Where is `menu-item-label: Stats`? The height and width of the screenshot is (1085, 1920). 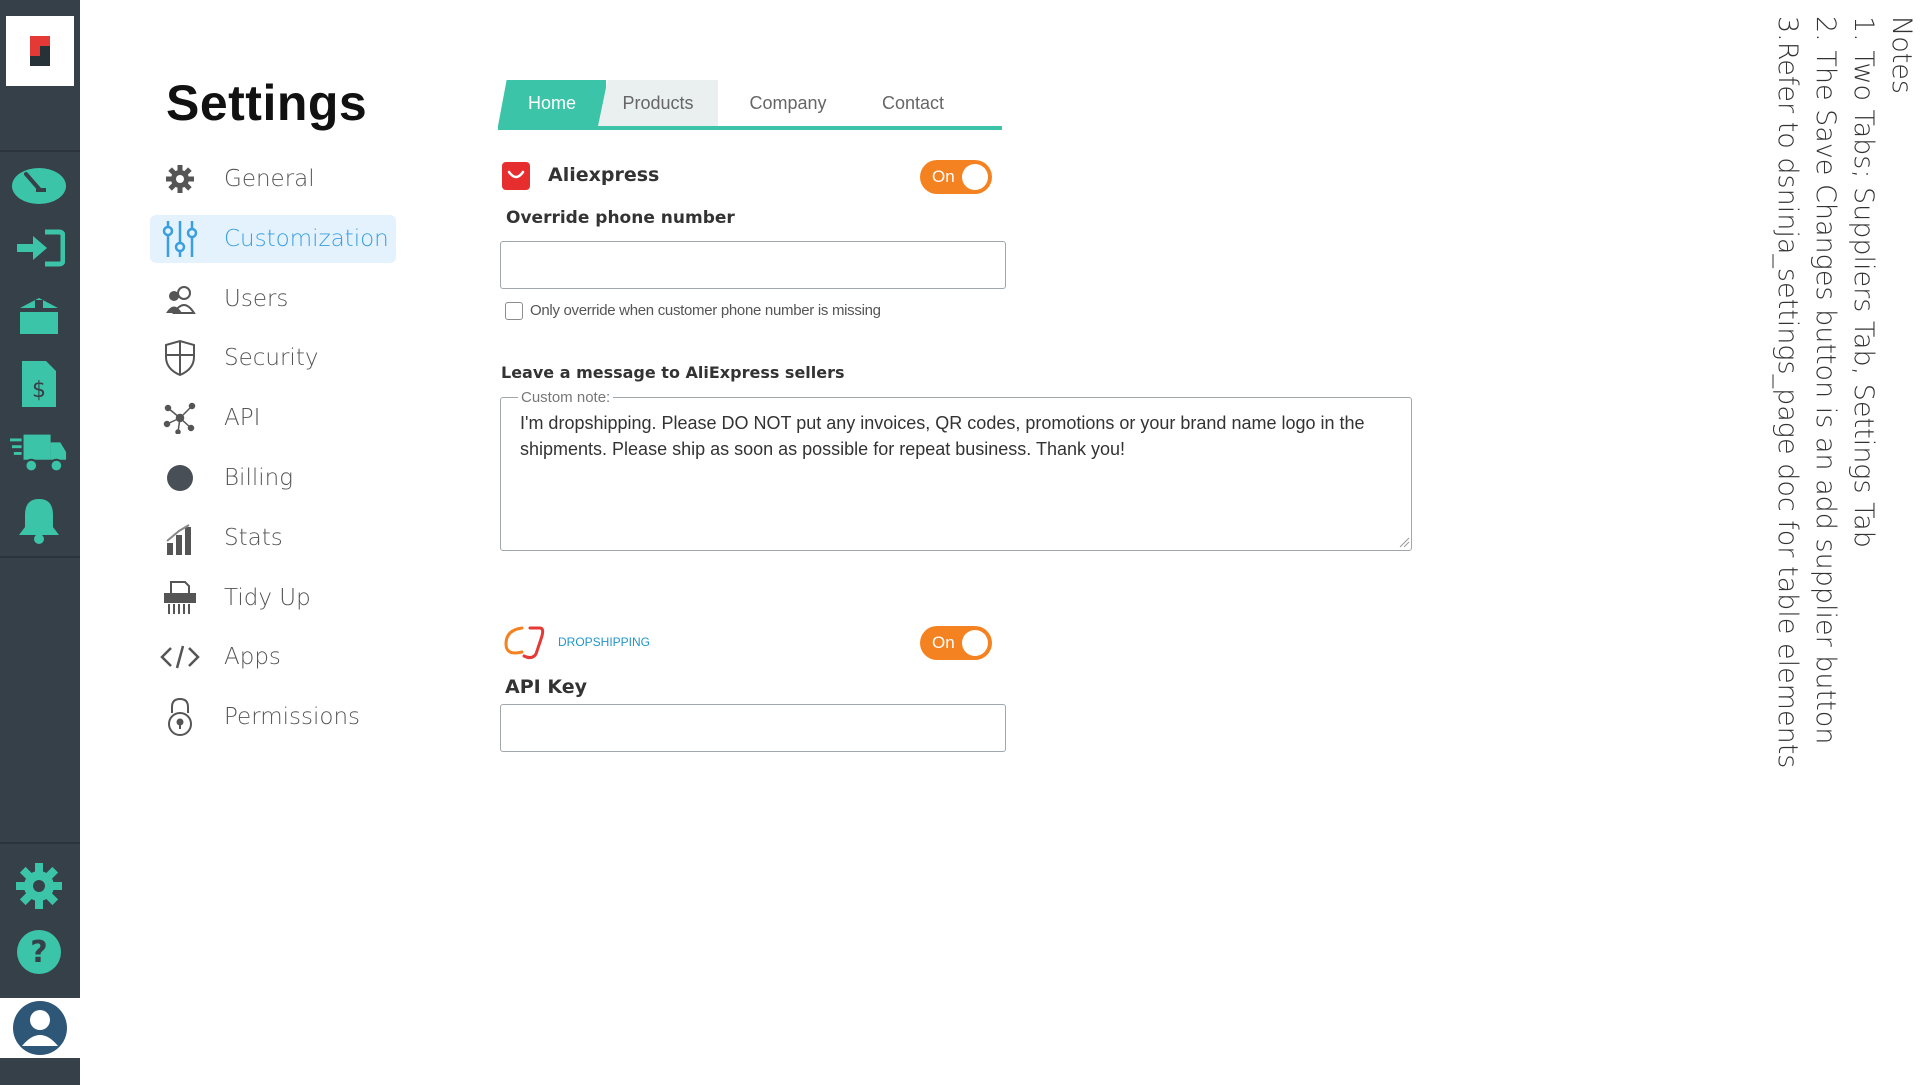 menu-item-label: Stats is located at coordinates (253, 537).